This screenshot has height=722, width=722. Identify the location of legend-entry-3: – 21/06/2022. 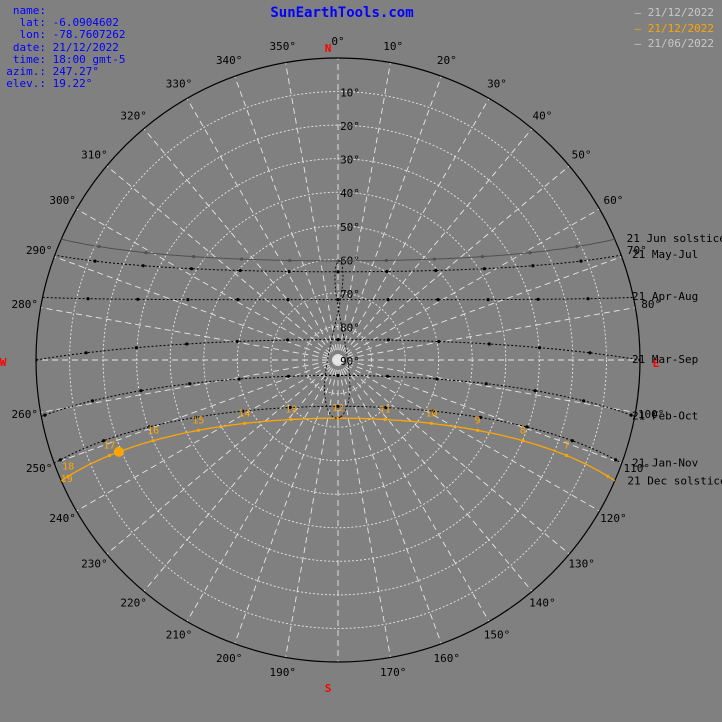
(674, 43).